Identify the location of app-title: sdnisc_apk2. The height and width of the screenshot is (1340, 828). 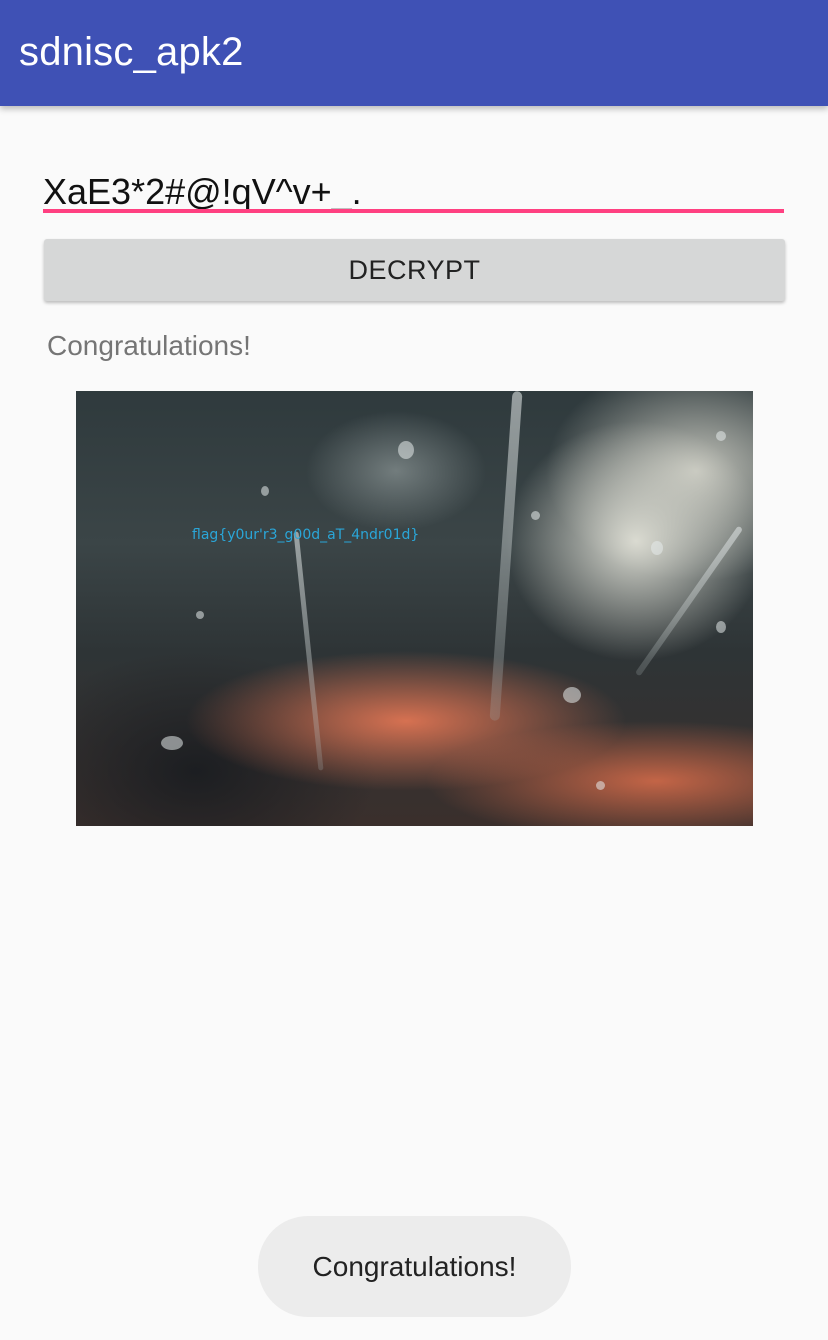
(131, 52).